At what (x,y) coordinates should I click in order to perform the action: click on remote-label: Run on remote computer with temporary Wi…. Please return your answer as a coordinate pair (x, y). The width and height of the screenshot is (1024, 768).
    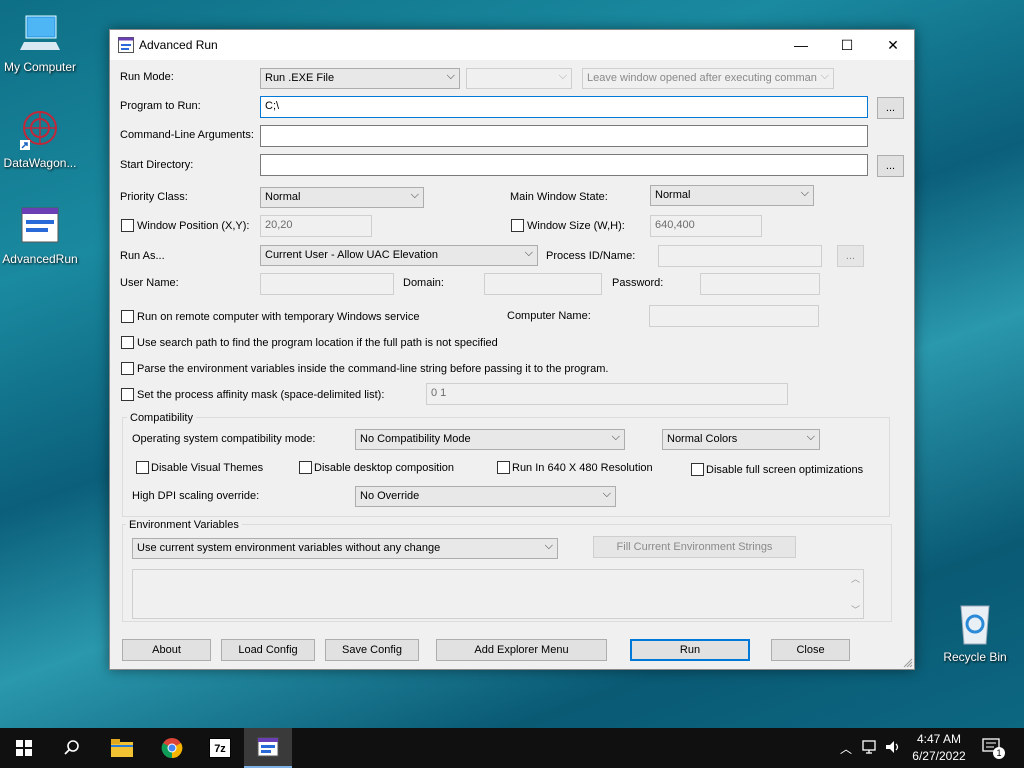
    Looking at the image, I should click on (278, 317).